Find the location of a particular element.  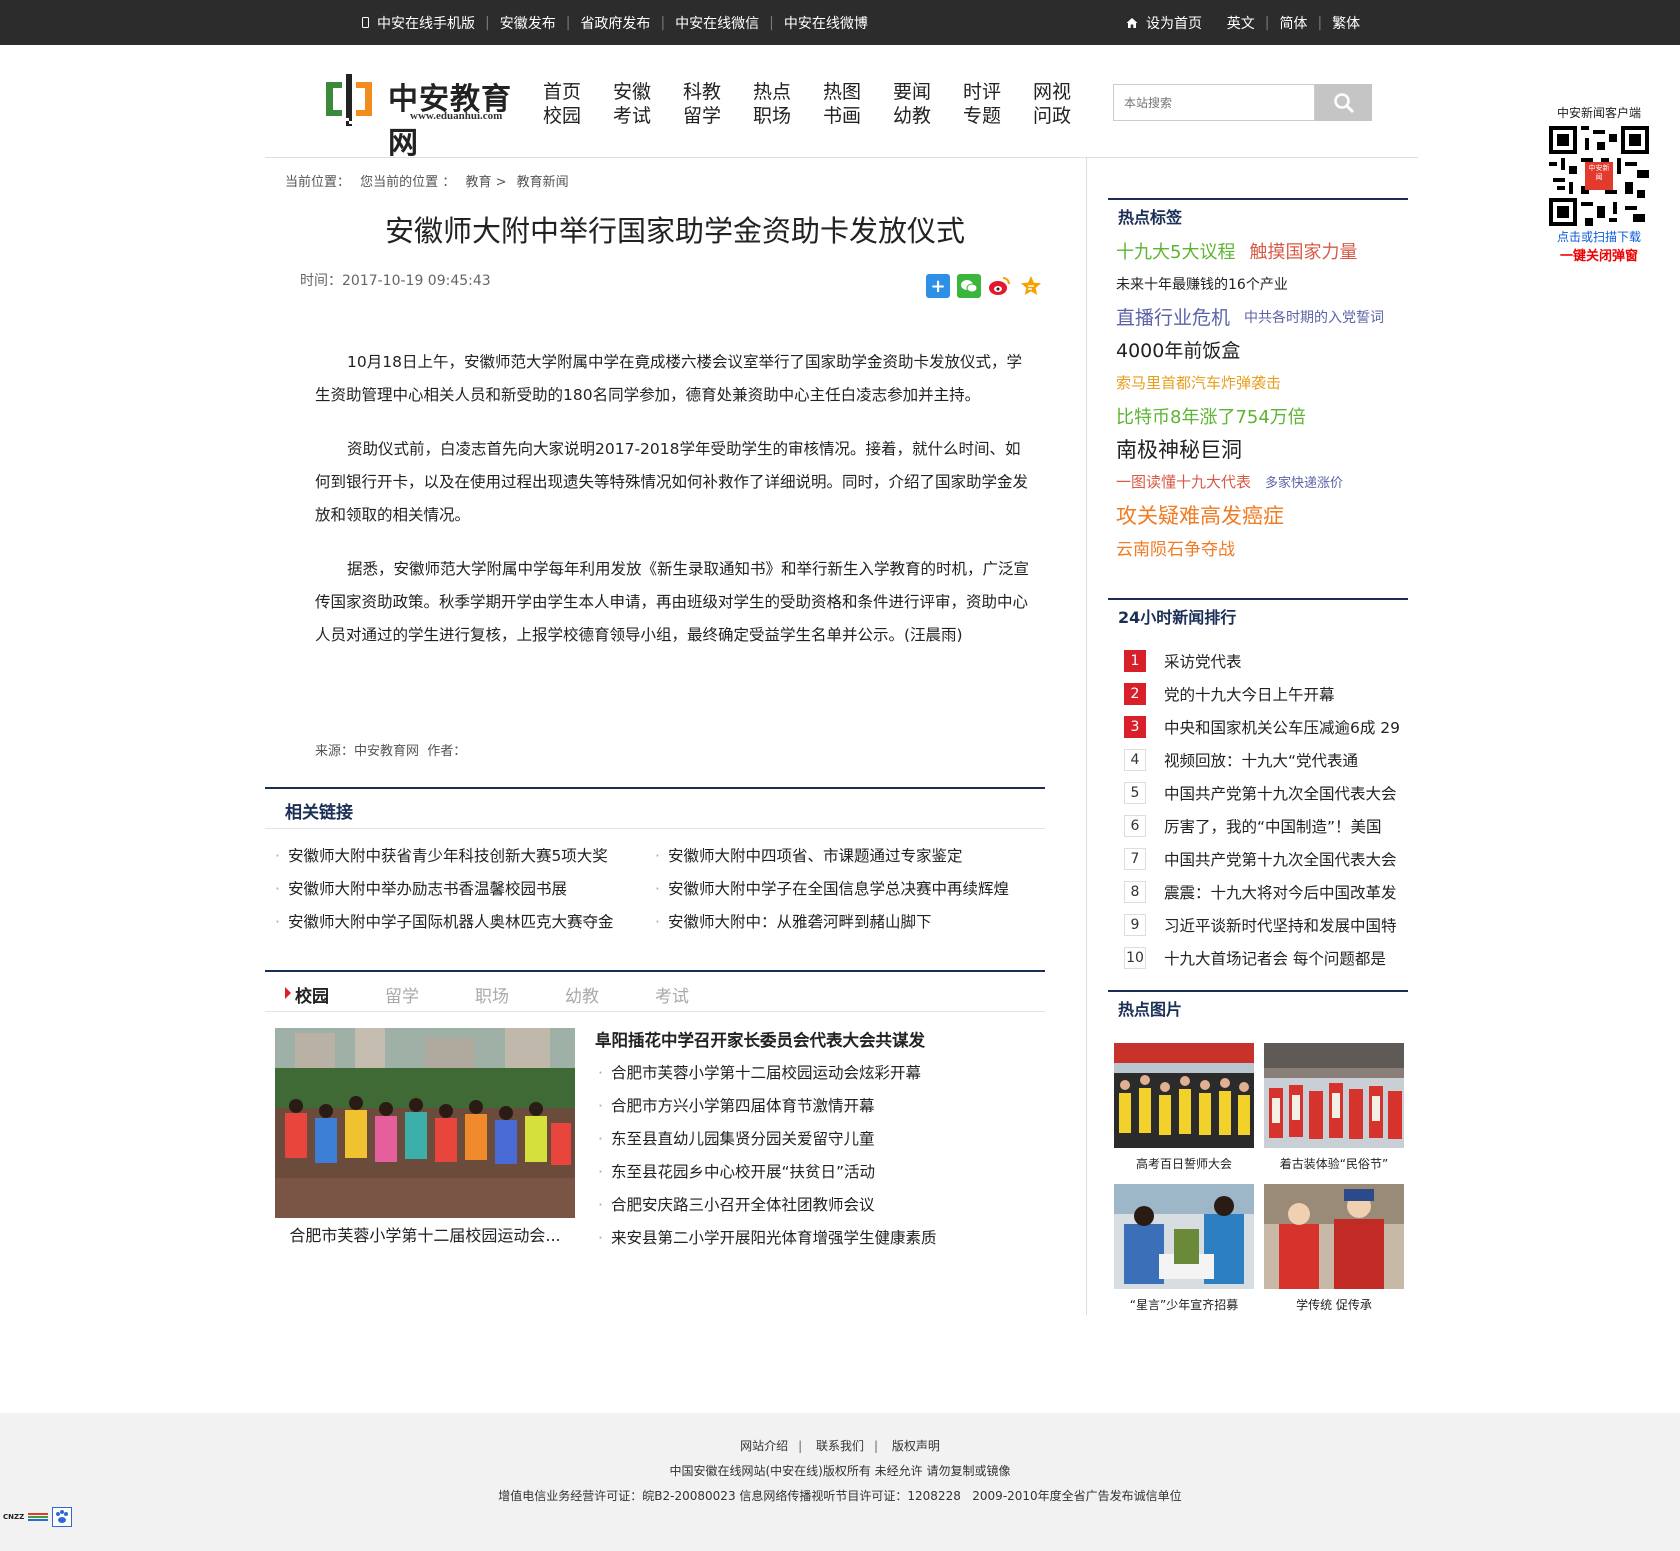

traditional-link: 繁体 is located at coordinates (1346, 23).